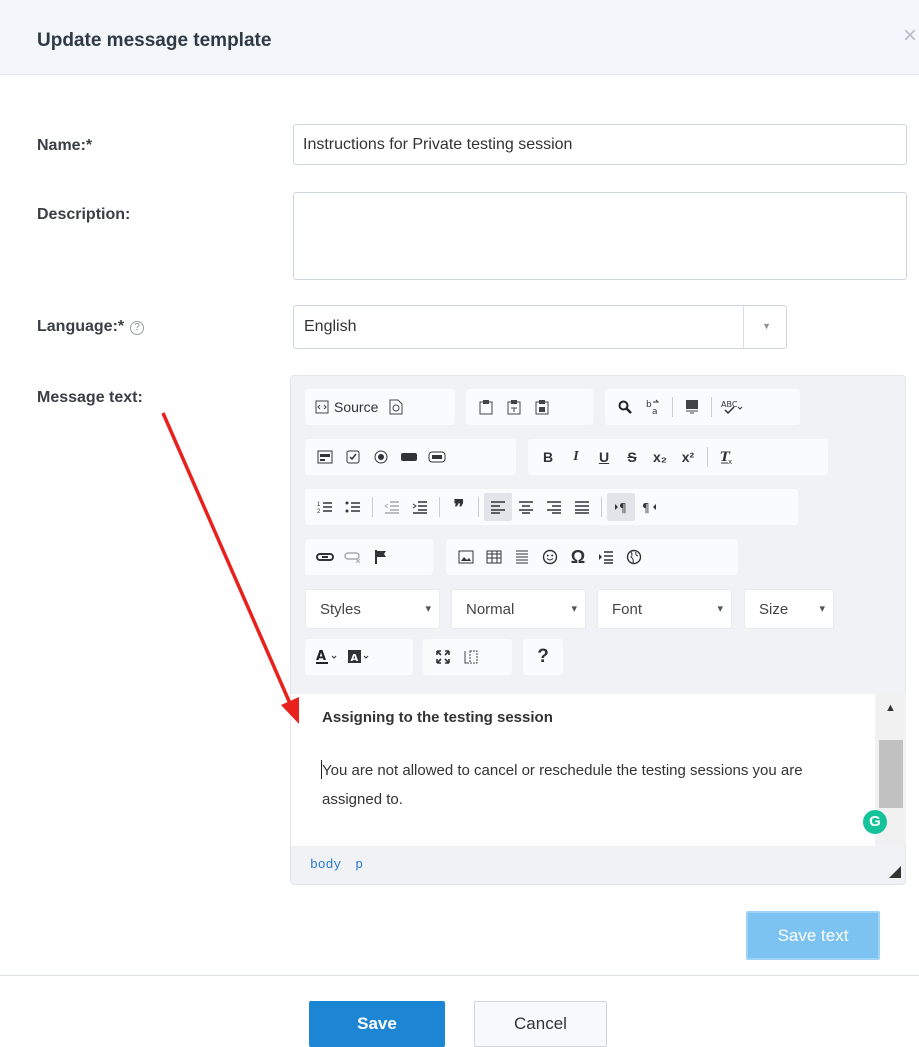 The image size is (919, 1047). Describe the element at coordinates (600, 144) in the screenshot. I see `name-input` at that location.